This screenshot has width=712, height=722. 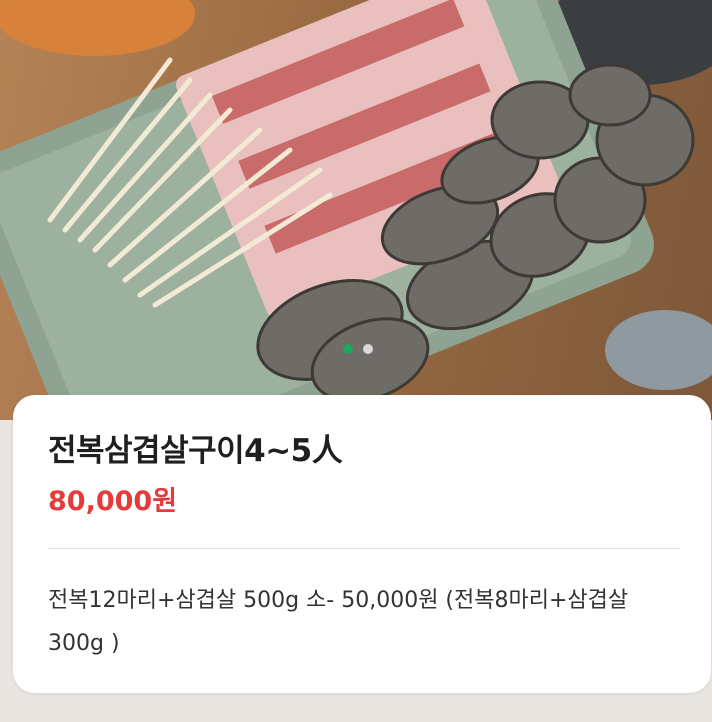 I want to click on product-title: 전복삼겹살구이4~5人, so click(x=195, y=451).